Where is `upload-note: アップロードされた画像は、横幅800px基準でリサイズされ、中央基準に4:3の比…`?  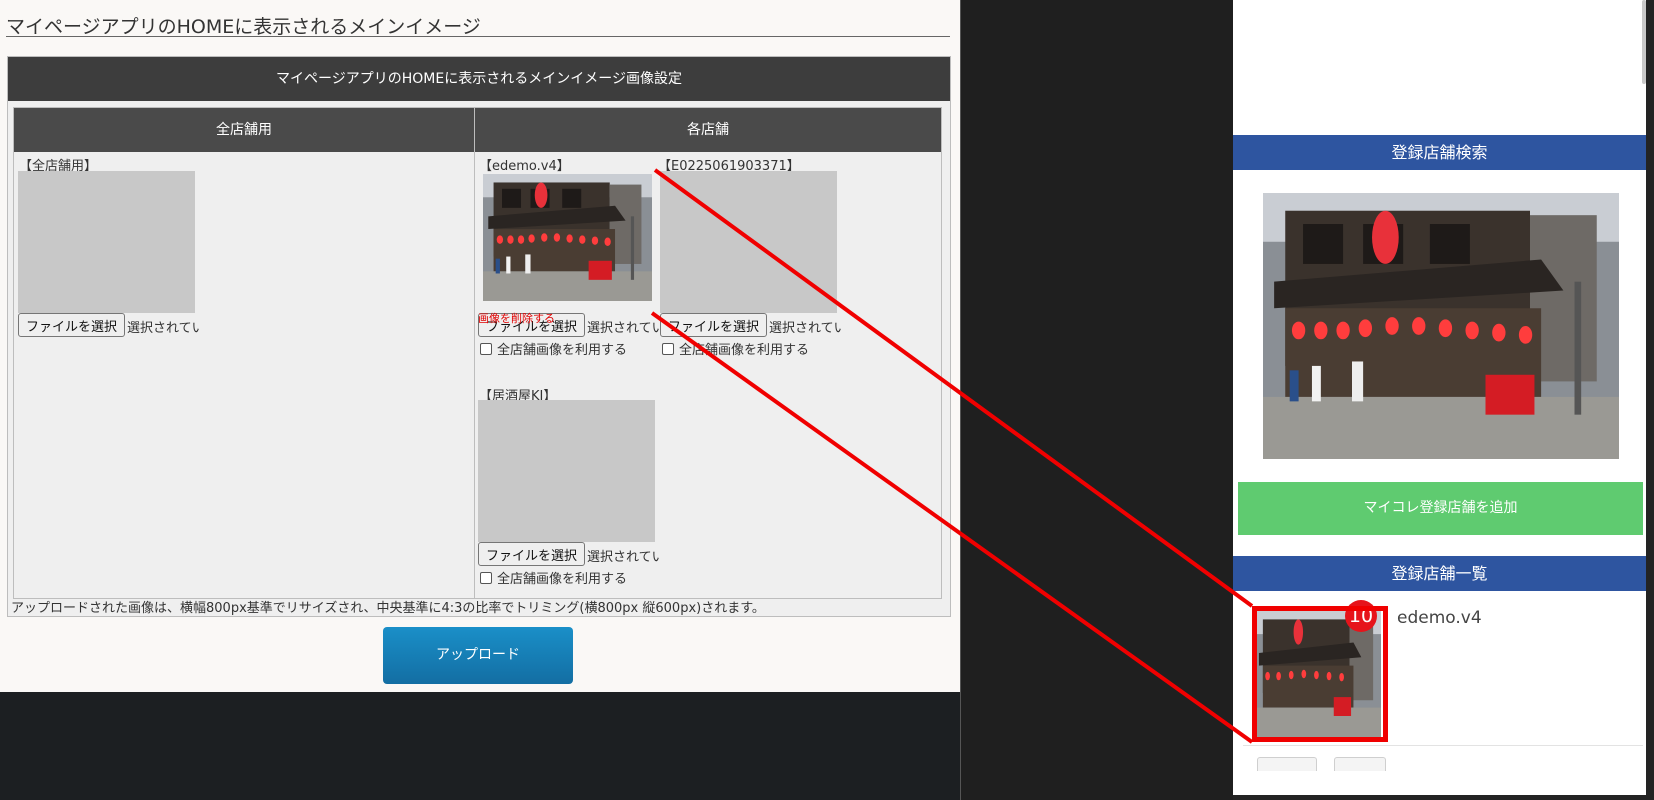
upload-note: アップロードされた画像は、横幅800px基準でリサイズされ、中央基準に4:3の比… is located at coordinates (388, 608).